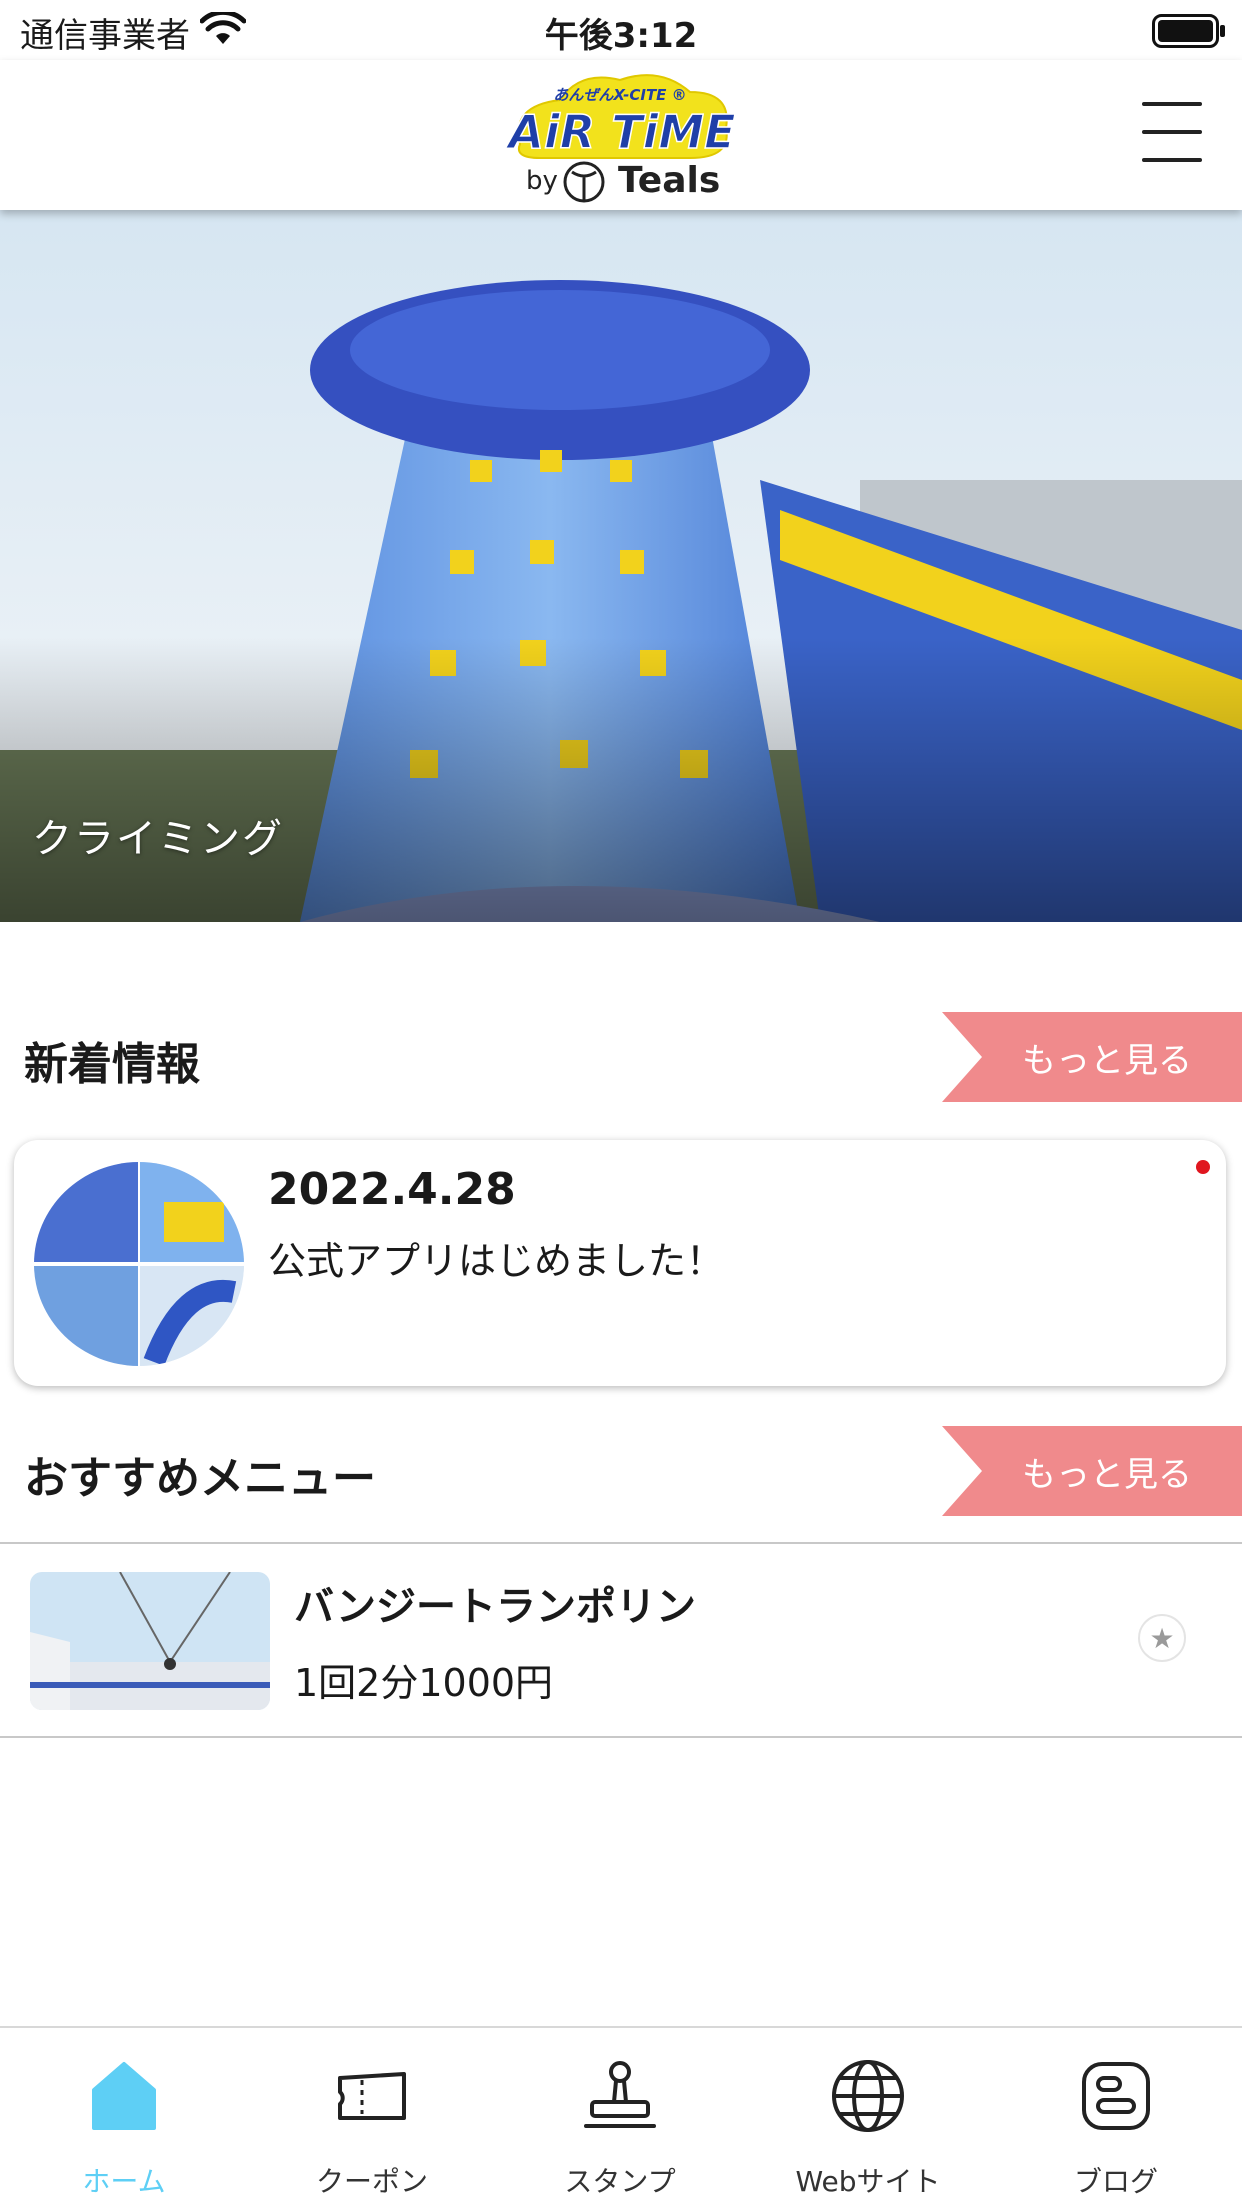 The height and width of the screenshot is (2210, 1242). What do you see at coordinates (495, 1607) in the screenshot?
I see `menu-item-name: バンジートランポリン` at bounding box center [495, 1607].